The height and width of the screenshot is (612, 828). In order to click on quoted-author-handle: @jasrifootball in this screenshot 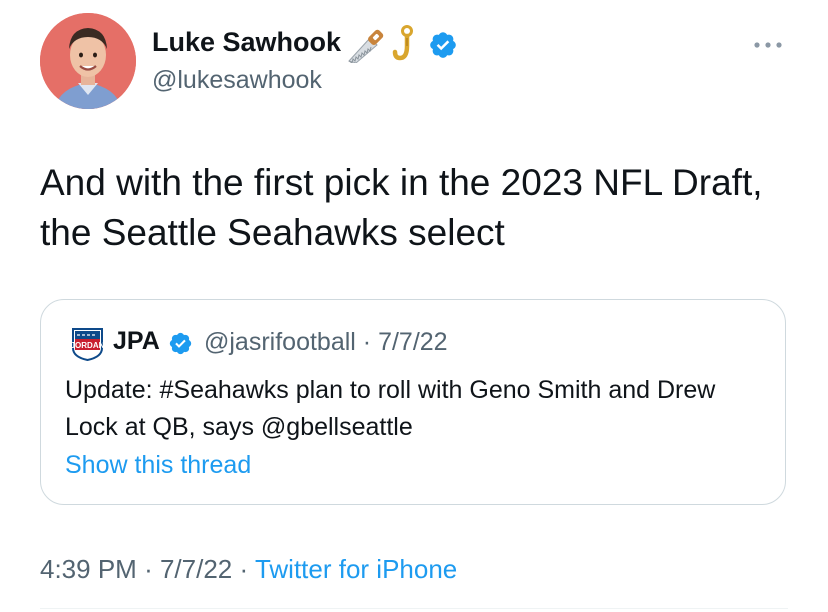, I will do `click(280, 342)`.